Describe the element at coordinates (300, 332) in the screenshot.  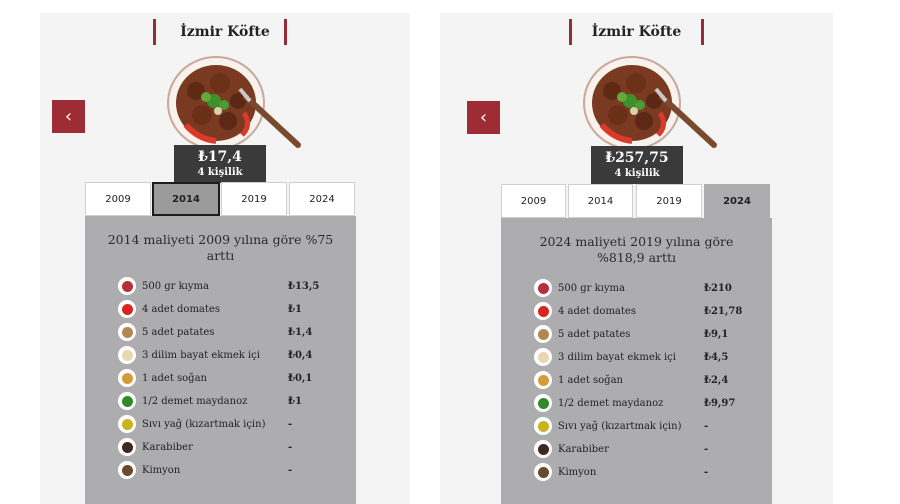
I see `ingredient-cost: ₺1,4` at that location.